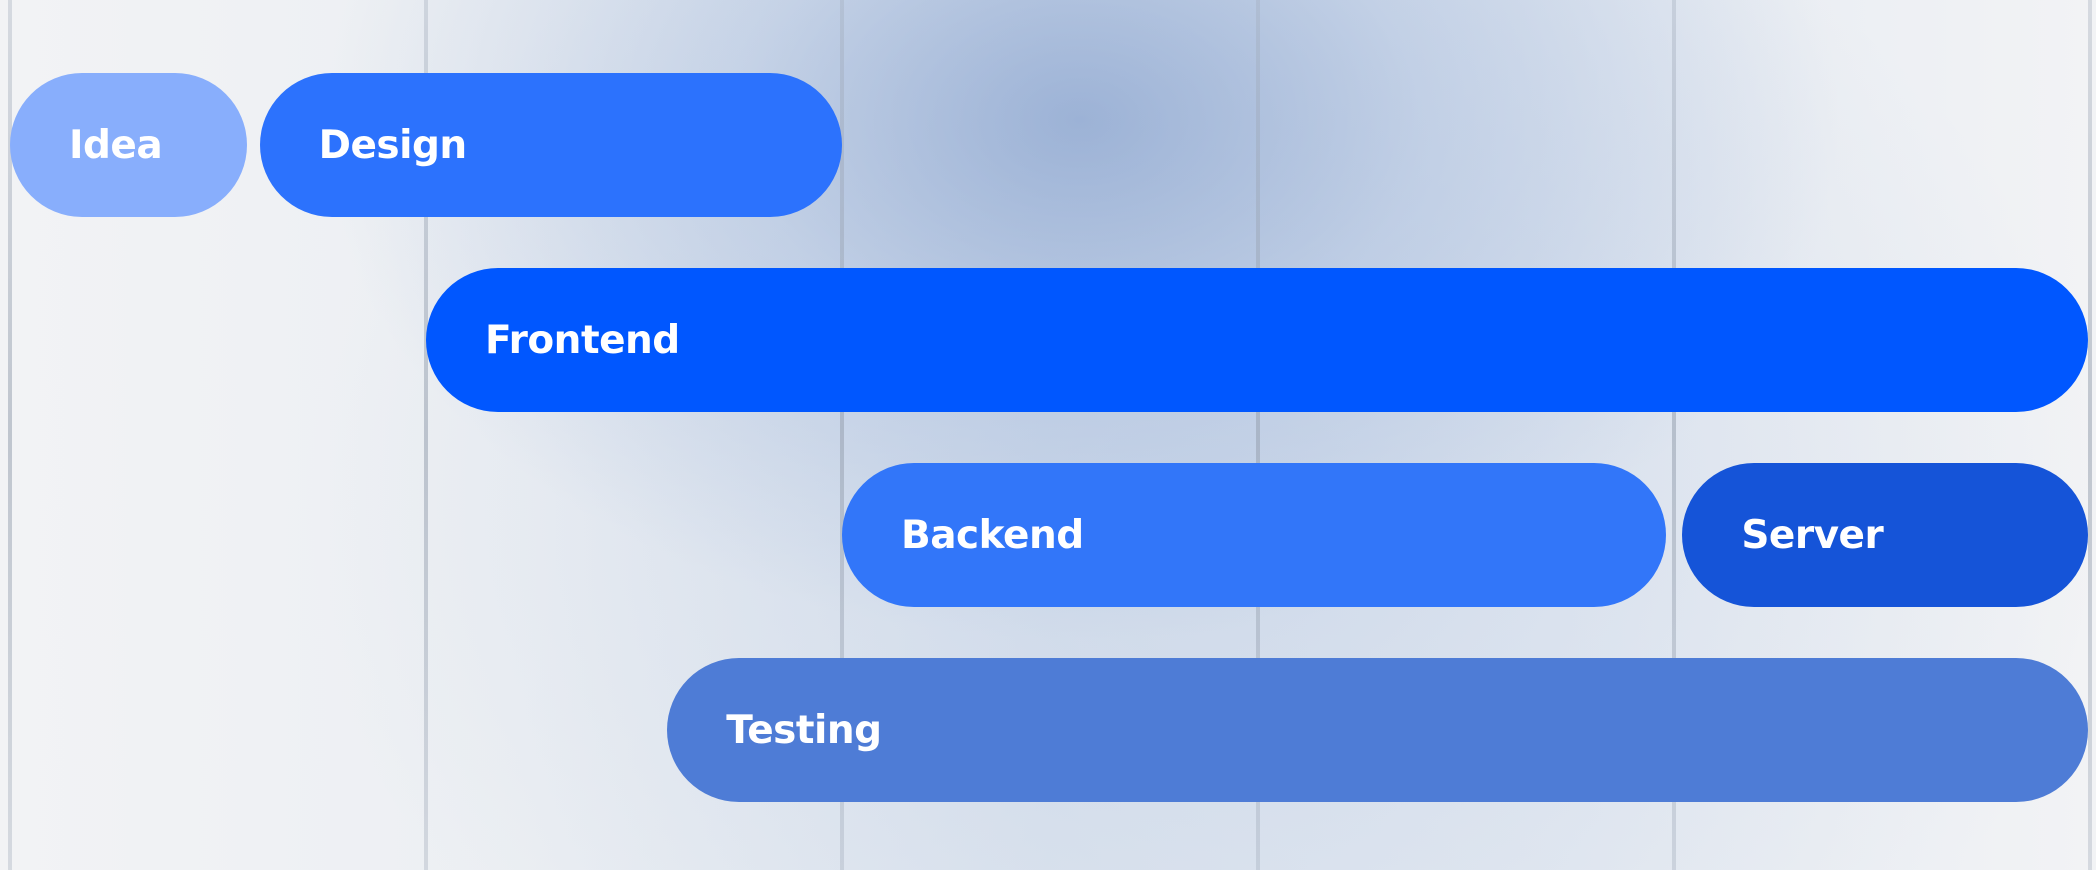 The height and width of the screenshot is (870, 2096). What do you see at coordinates (1254, 535) in the screenshot?
I see `task-bar-backend: Backend` at bounding box center [1254, 535].